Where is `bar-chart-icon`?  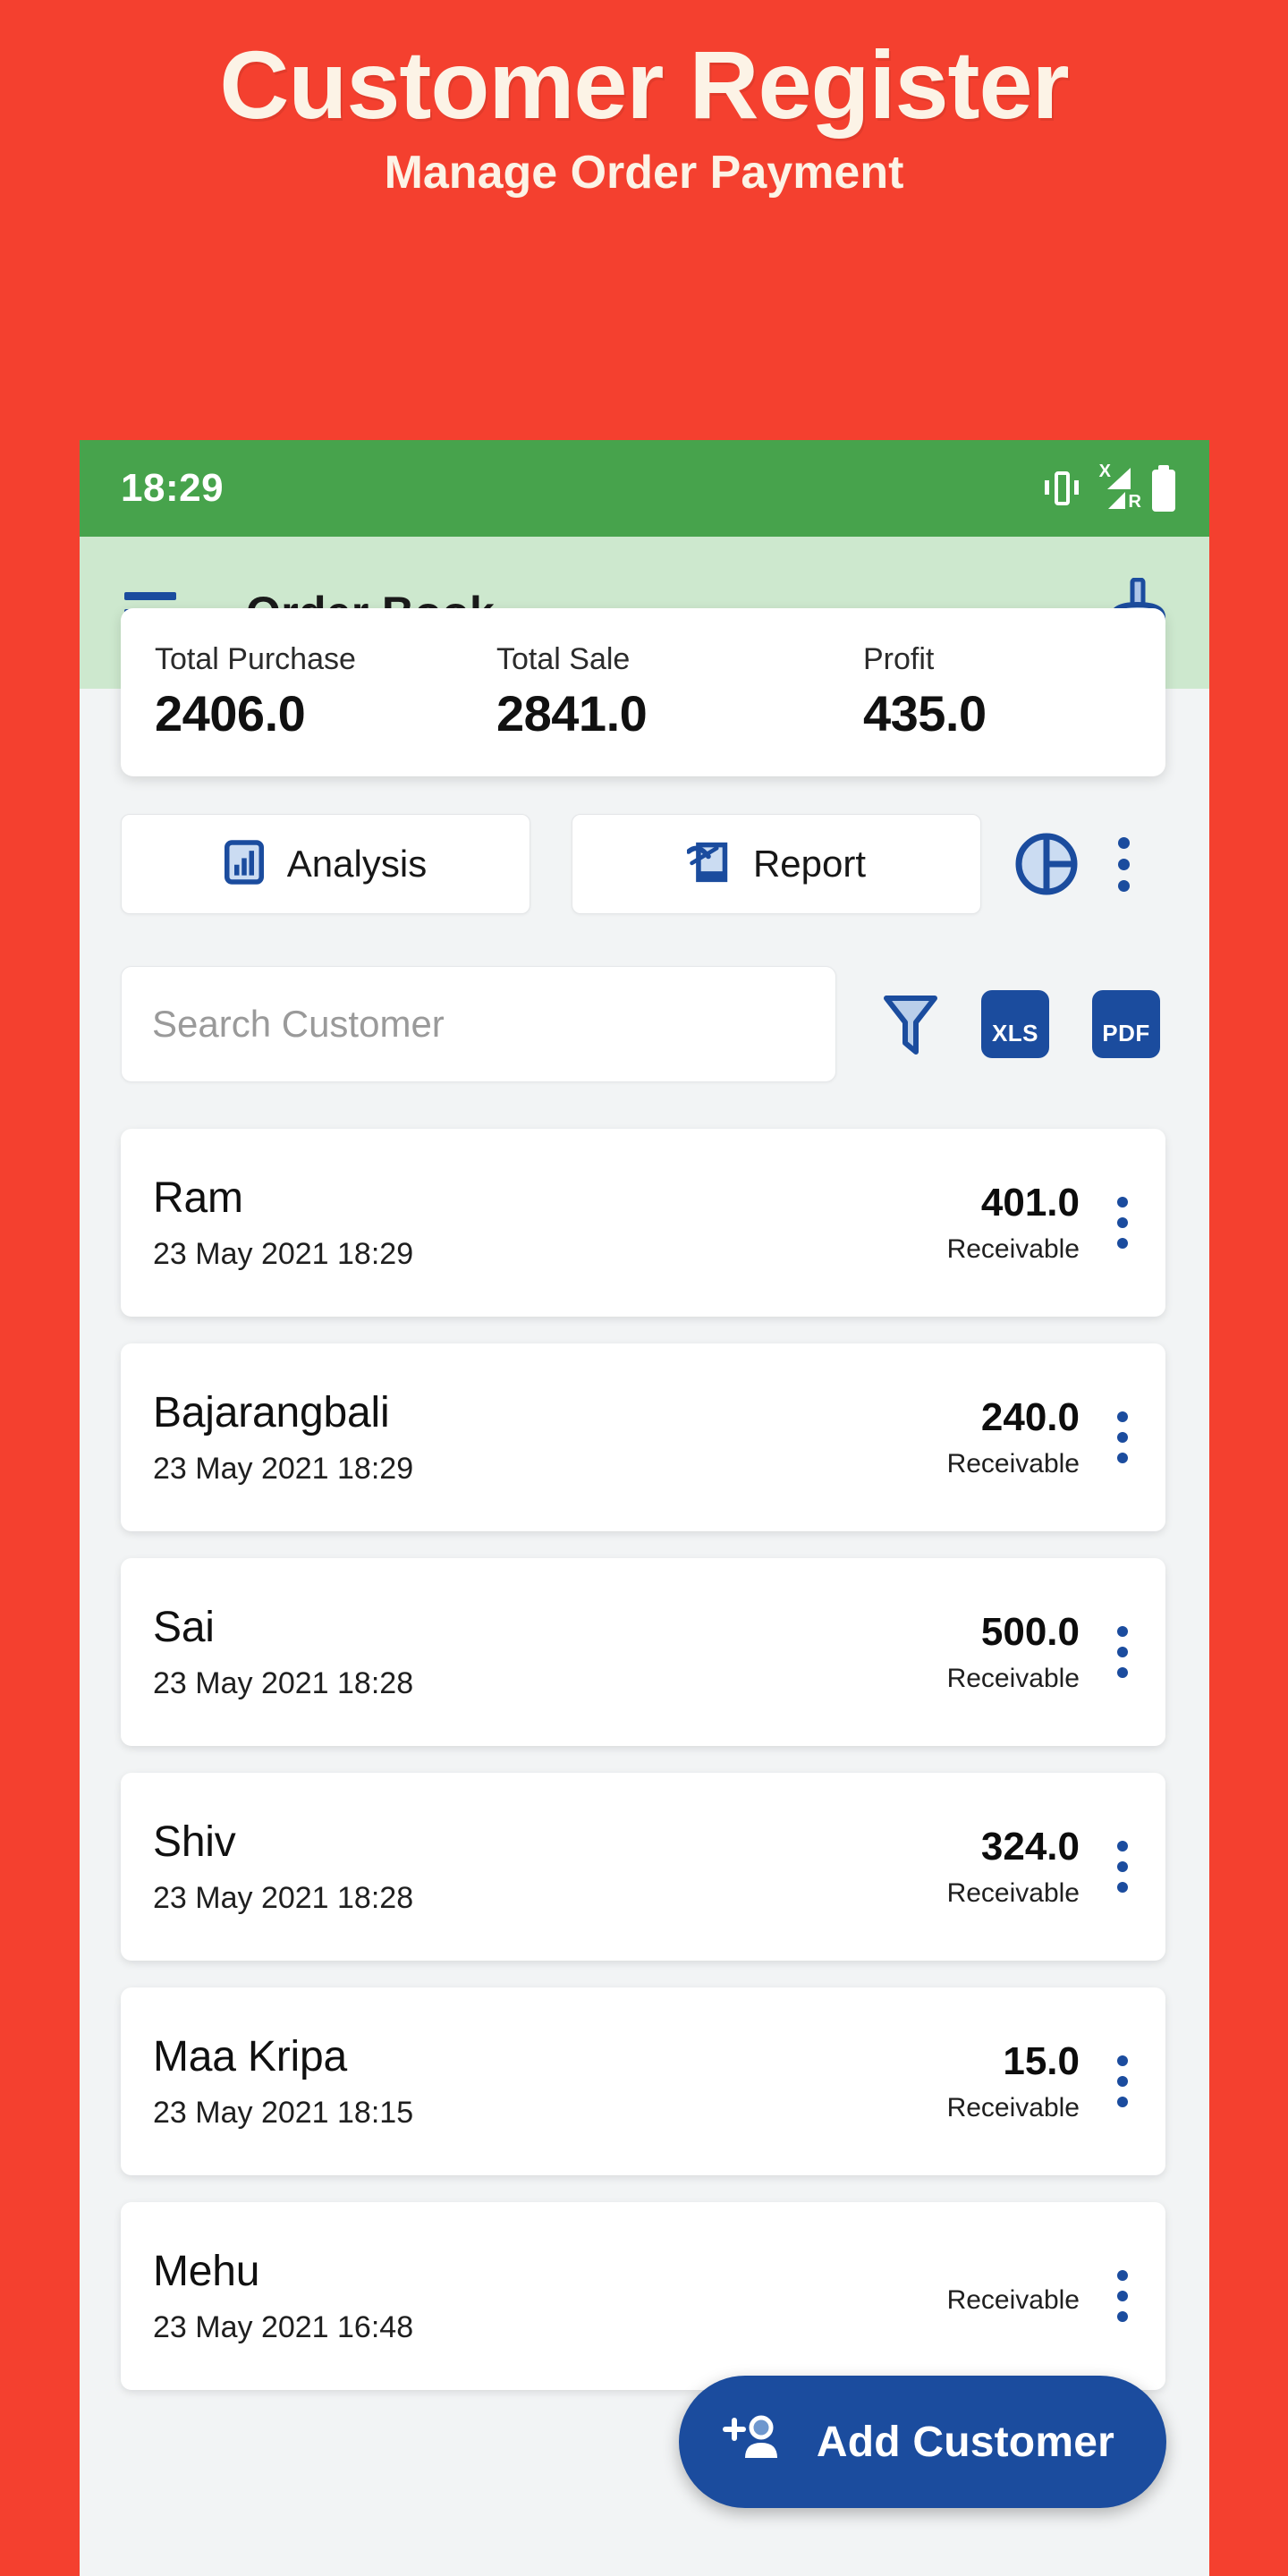 bar-chart-icon is located at coordinates (244, 864).